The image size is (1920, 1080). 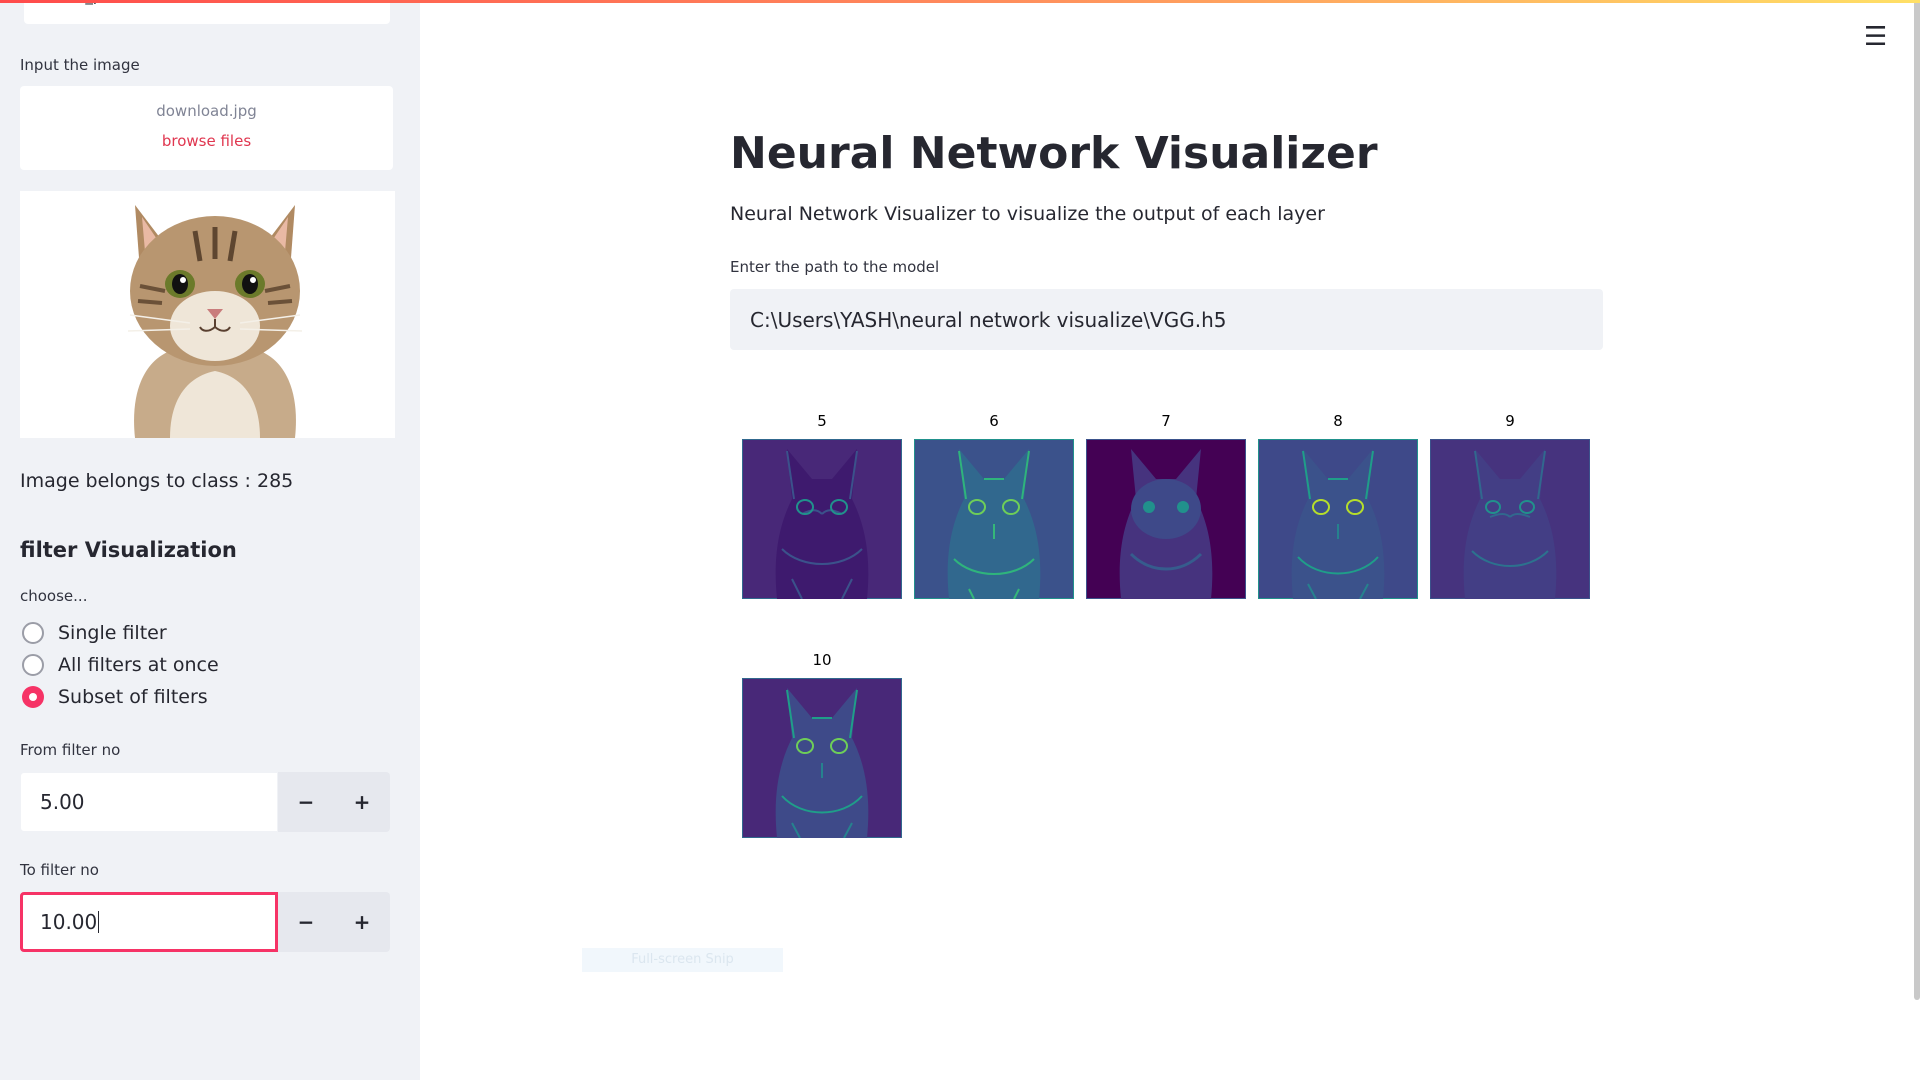 What do you see at coordinates (306, 802) in the screenshot?
I see `from-filter-decrement-button: −` at bounding box center [306, 802].